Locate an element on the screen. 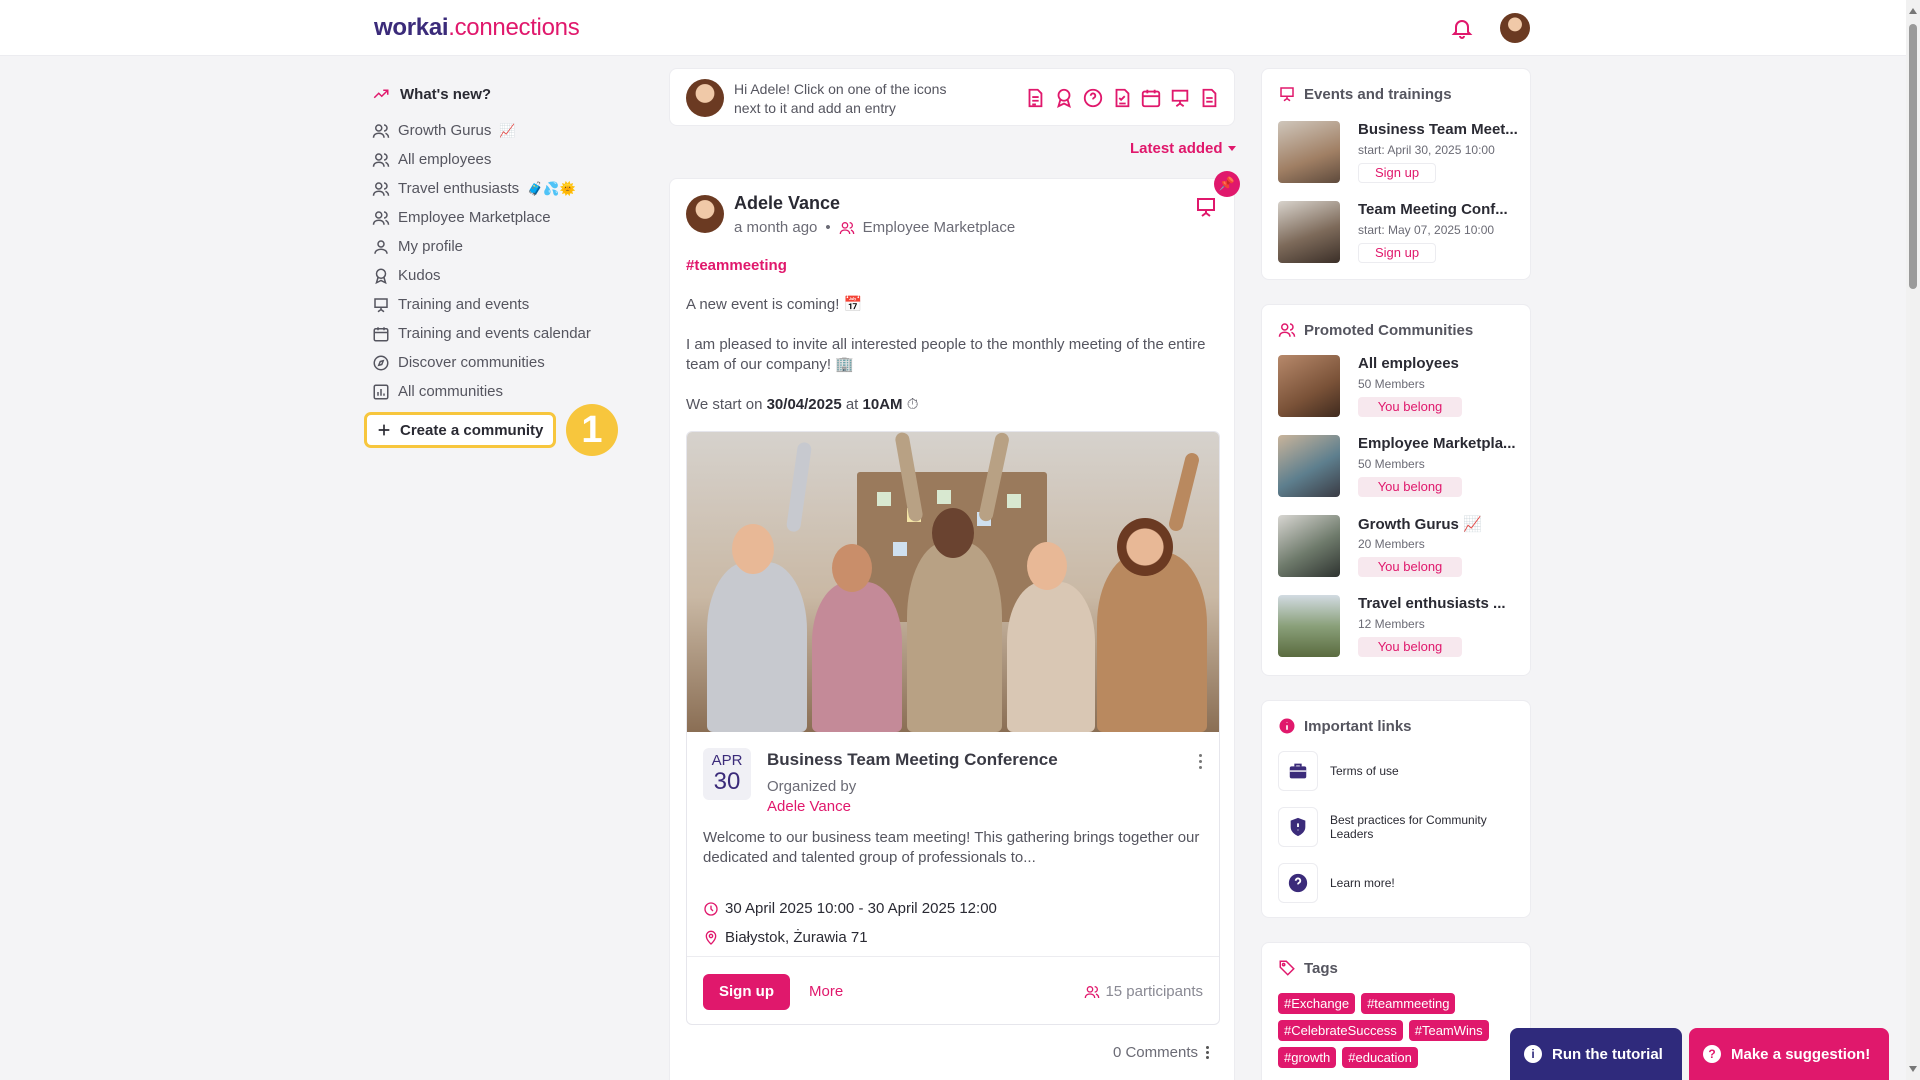  bell-icon is located at coordinates (1462, 28).